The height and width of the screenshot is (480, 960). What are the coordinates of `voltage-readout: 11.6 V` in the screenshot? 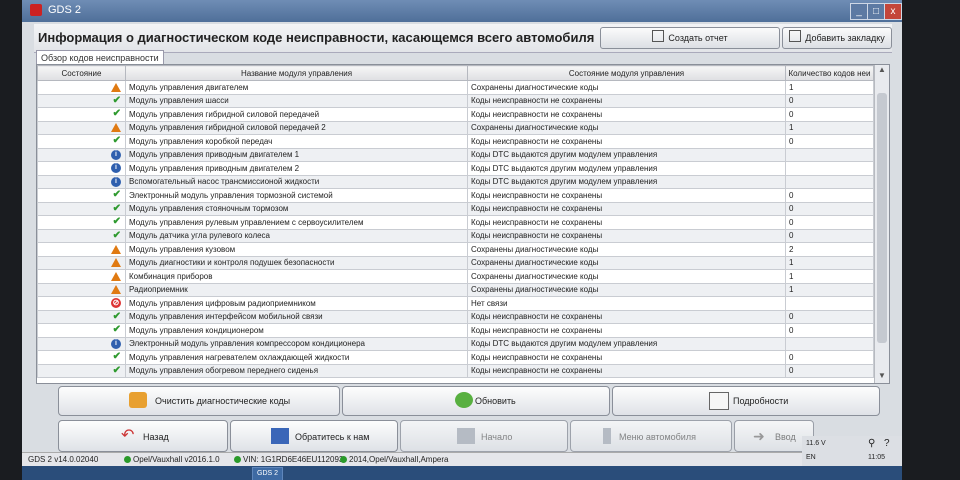 It's located at (816, 443).